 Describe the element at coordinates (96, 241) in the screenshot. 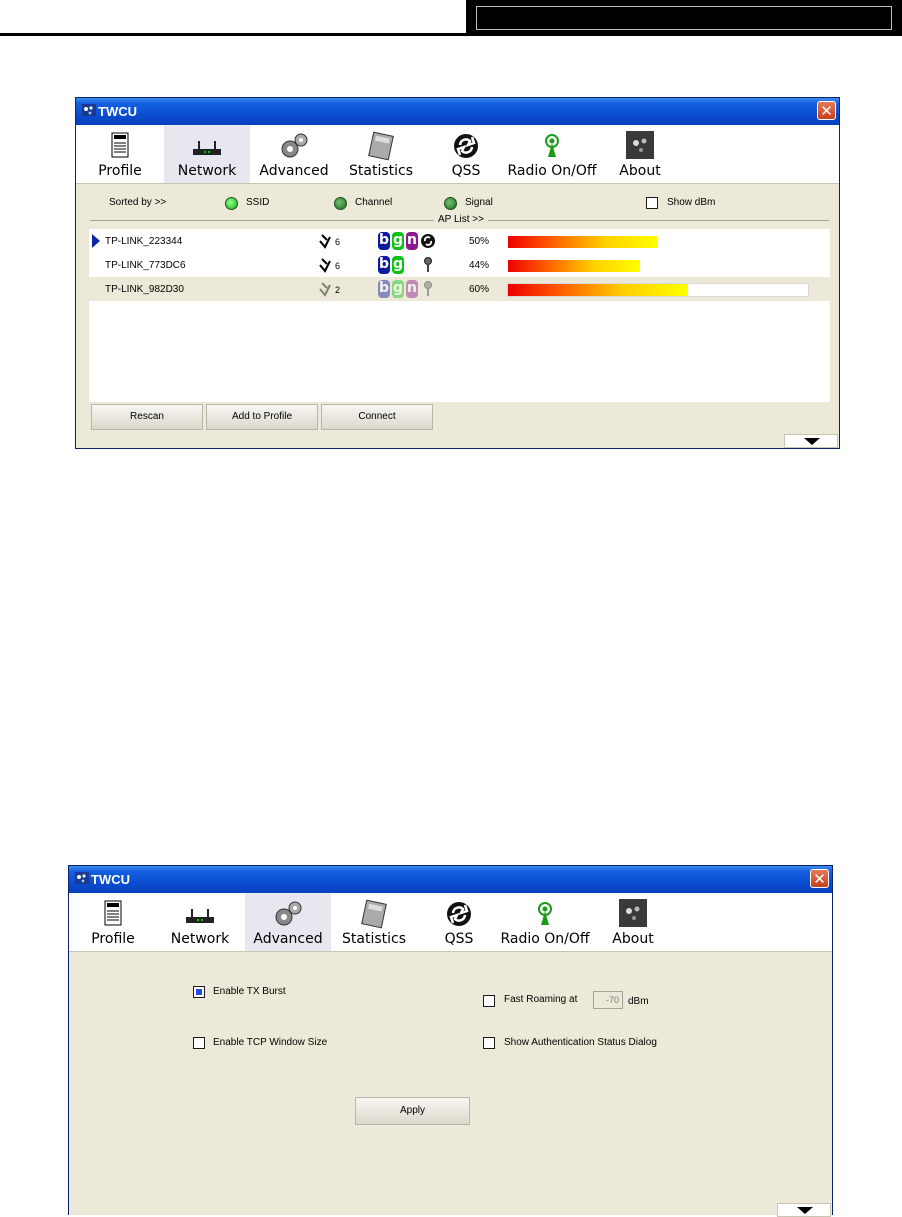

I see `selection-pointer-icon` at that location.